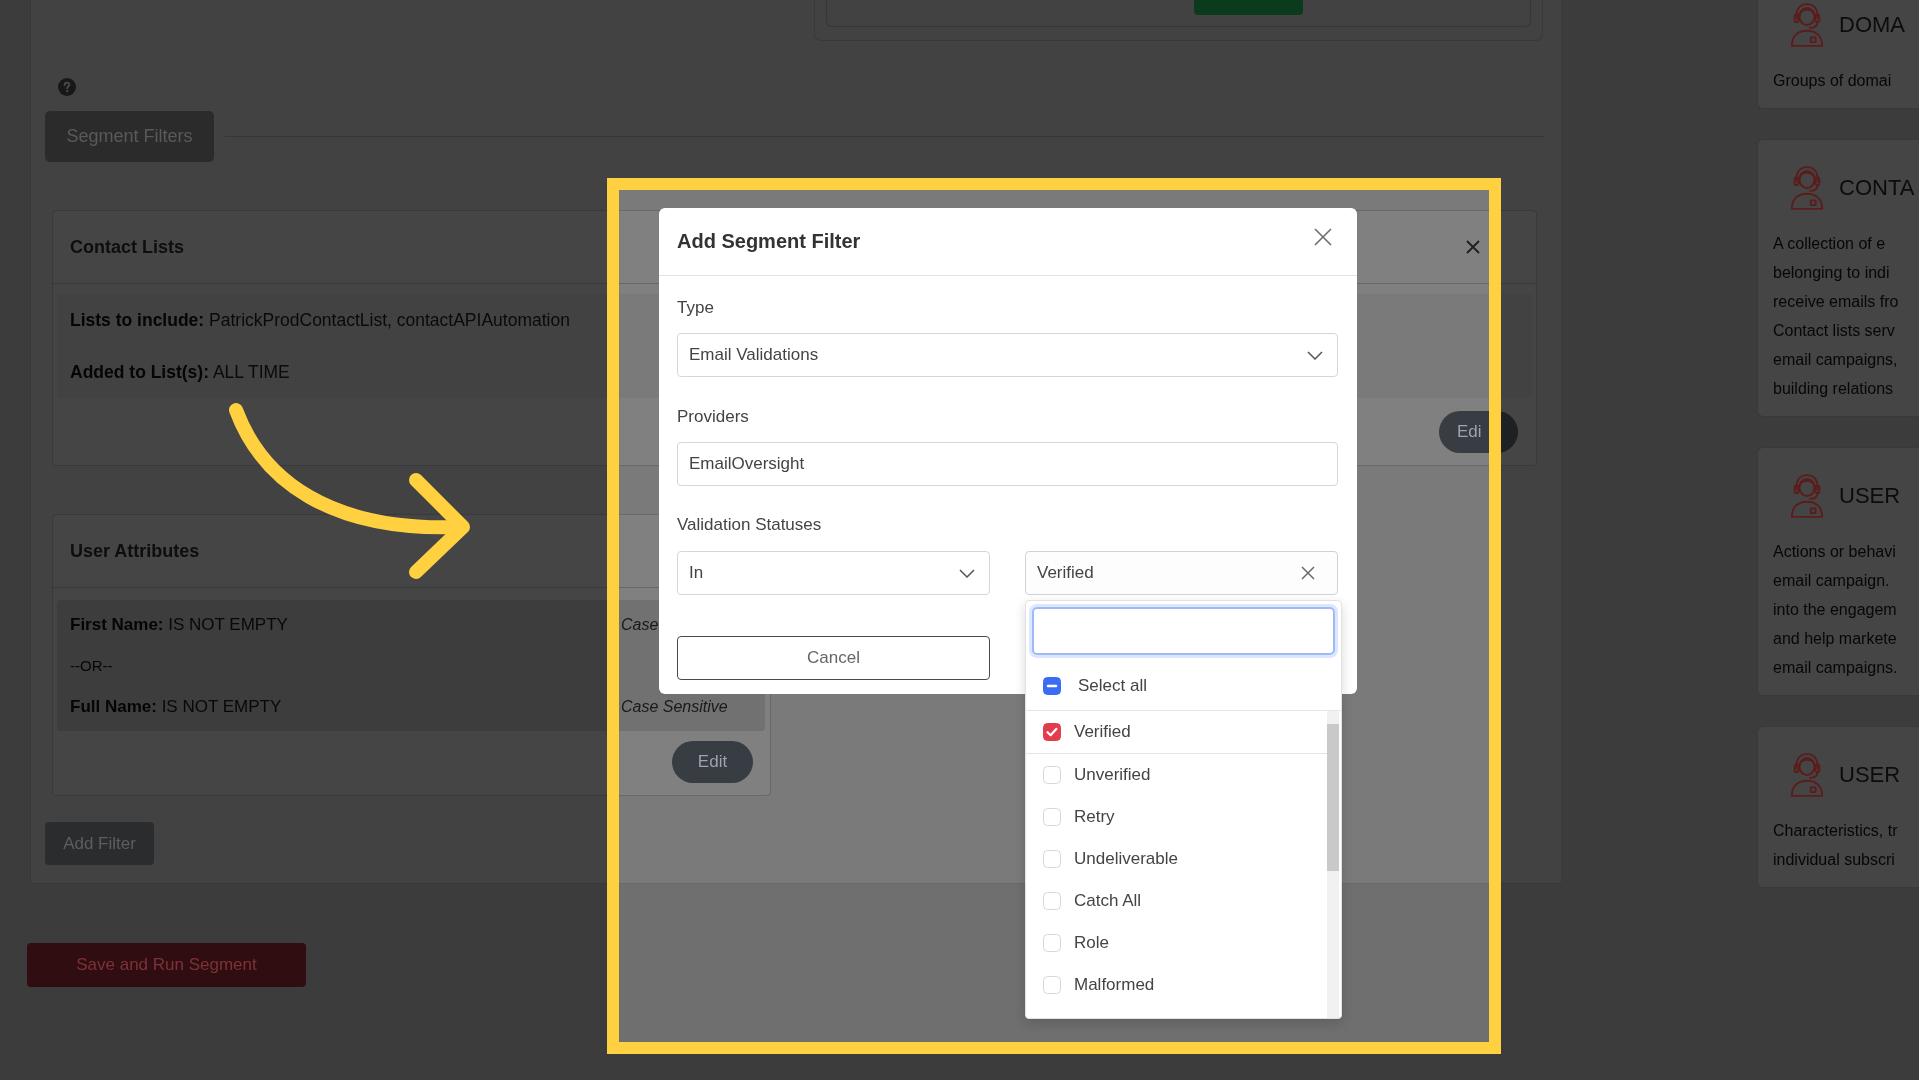  Describe the element at coordinates (320, 320) in the screenshot. I see `list-detail: Lists to include: PatrickProdContactList, contactAPIAutomation` at that location.